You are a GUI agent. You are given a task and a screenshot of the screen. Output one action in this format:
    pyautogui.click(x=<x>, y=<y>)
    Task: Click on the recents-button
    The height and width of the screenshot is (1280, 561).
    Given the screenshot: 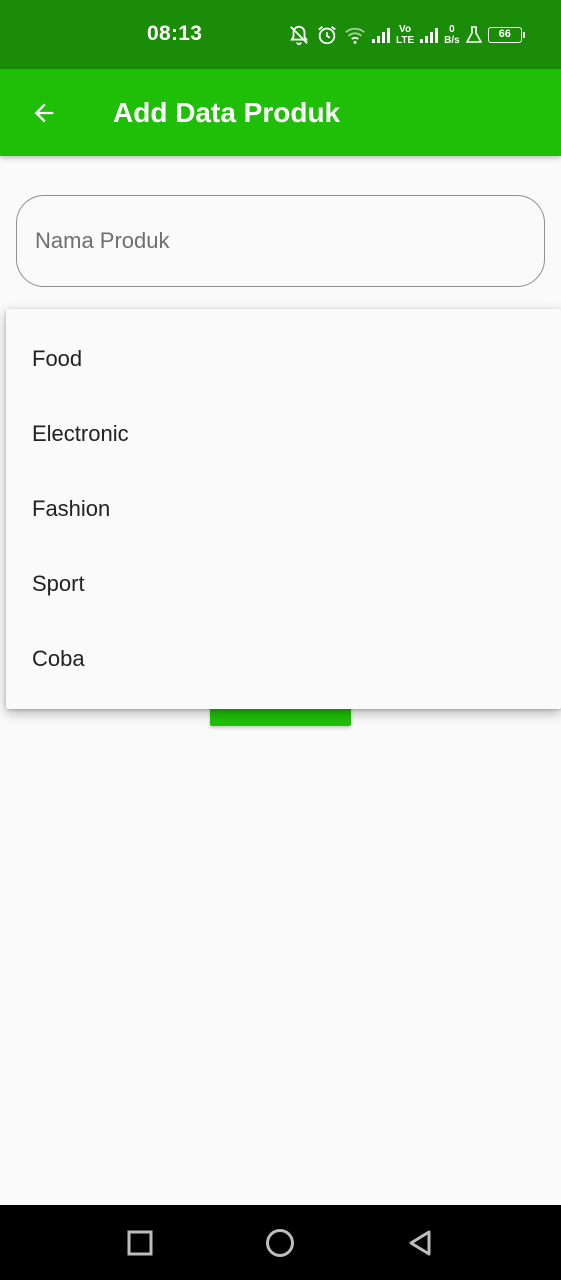 What is the action you would take?
    pyautogui.click(x=140, y=1243)
    